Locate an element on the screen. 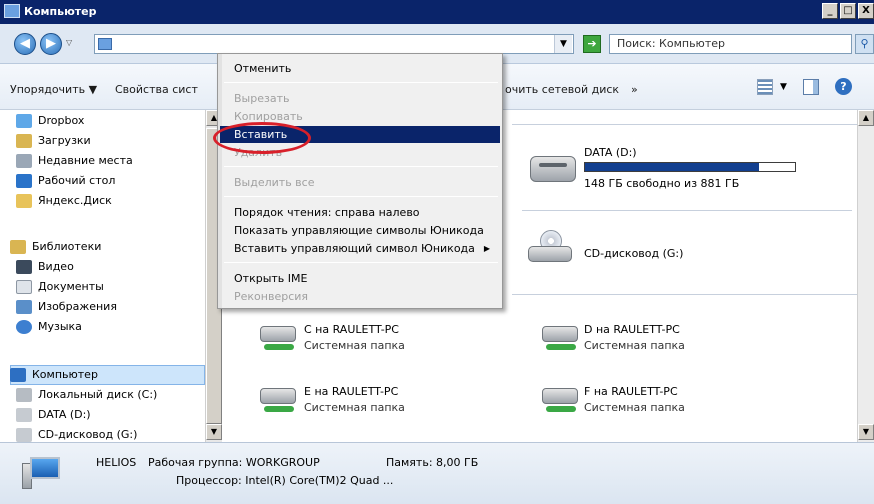  menu-item-reconversion: Реконверсия is located at coordinates (360, 296).